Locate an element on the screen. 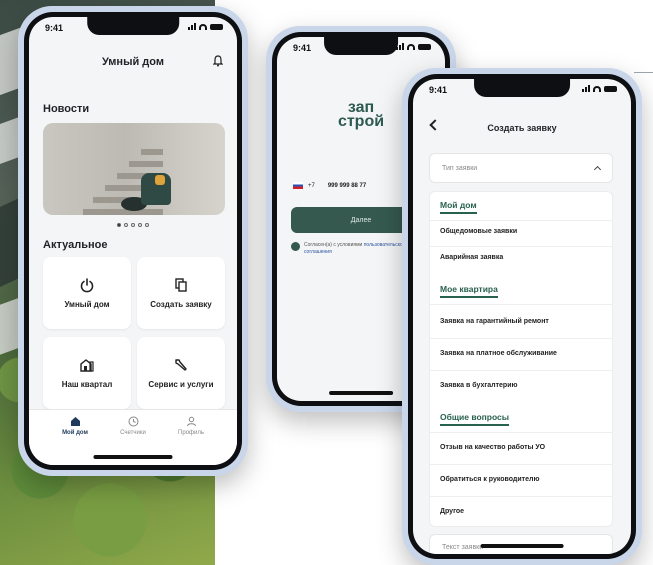 This screenshot has width=653, height=565. tile-our-quarter: Наш квартал is located at coordinates (87, 373).